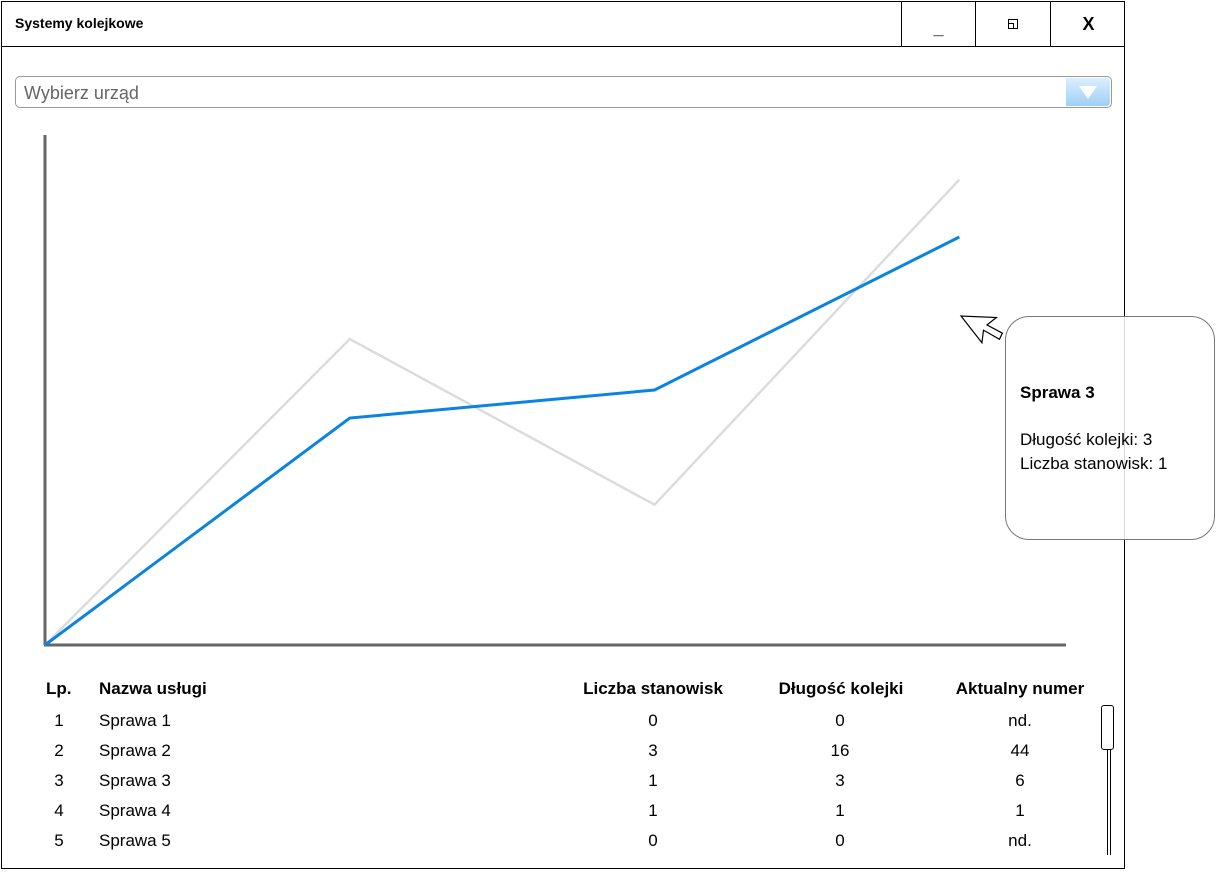 The height and width of the screenshot is (872, 1217). I want to click on tooltip-queue-length: Długość kolejki: 3, so click(1086, 439).